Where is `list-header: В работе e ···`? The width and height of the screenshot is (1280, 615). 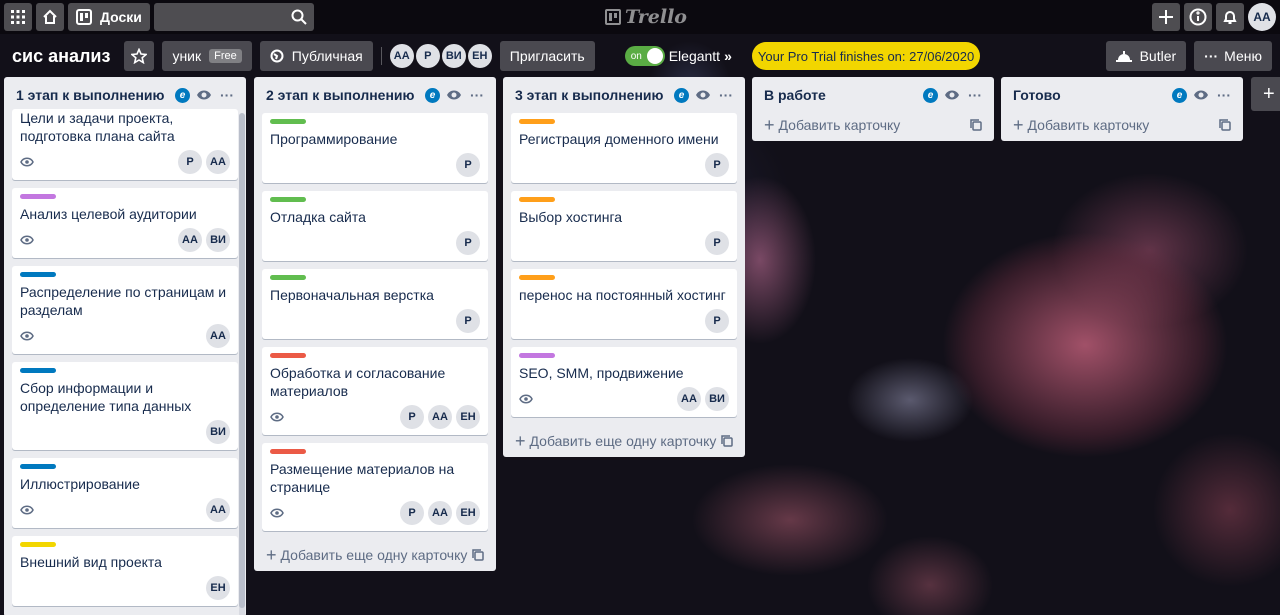 list-header: В работе e ··· is located at coordinates (873, 95).